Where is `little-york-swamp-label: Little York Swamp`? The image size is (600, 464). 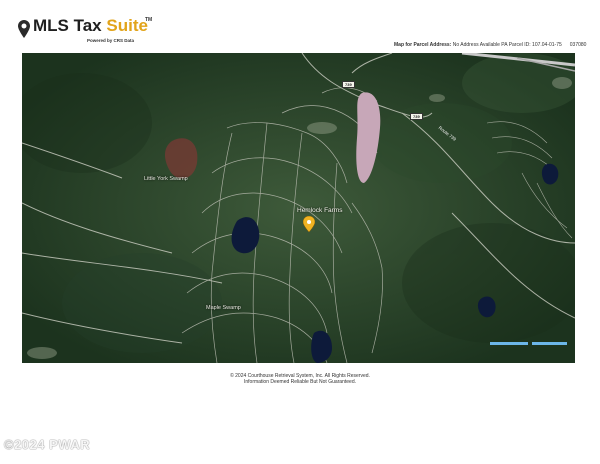
little-york-swamp-label: Little York Swamp is located at coordinates (166, 179).